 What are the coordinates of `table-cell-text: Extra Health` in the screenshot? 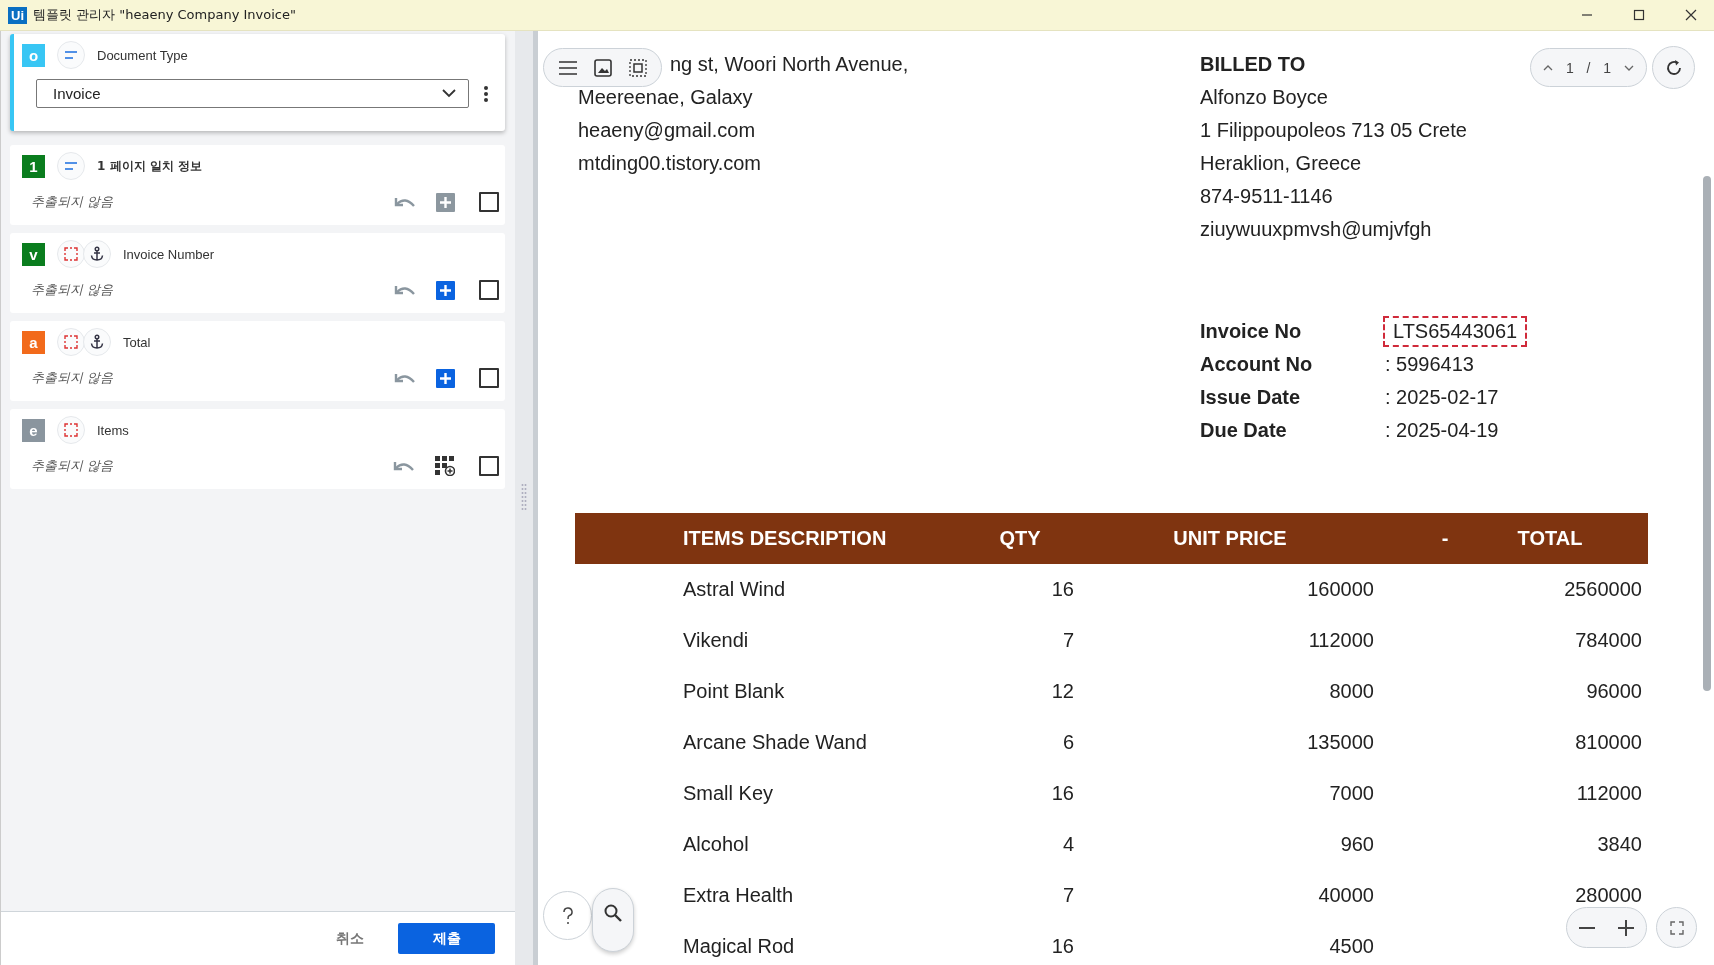 It's located at (738, 895).